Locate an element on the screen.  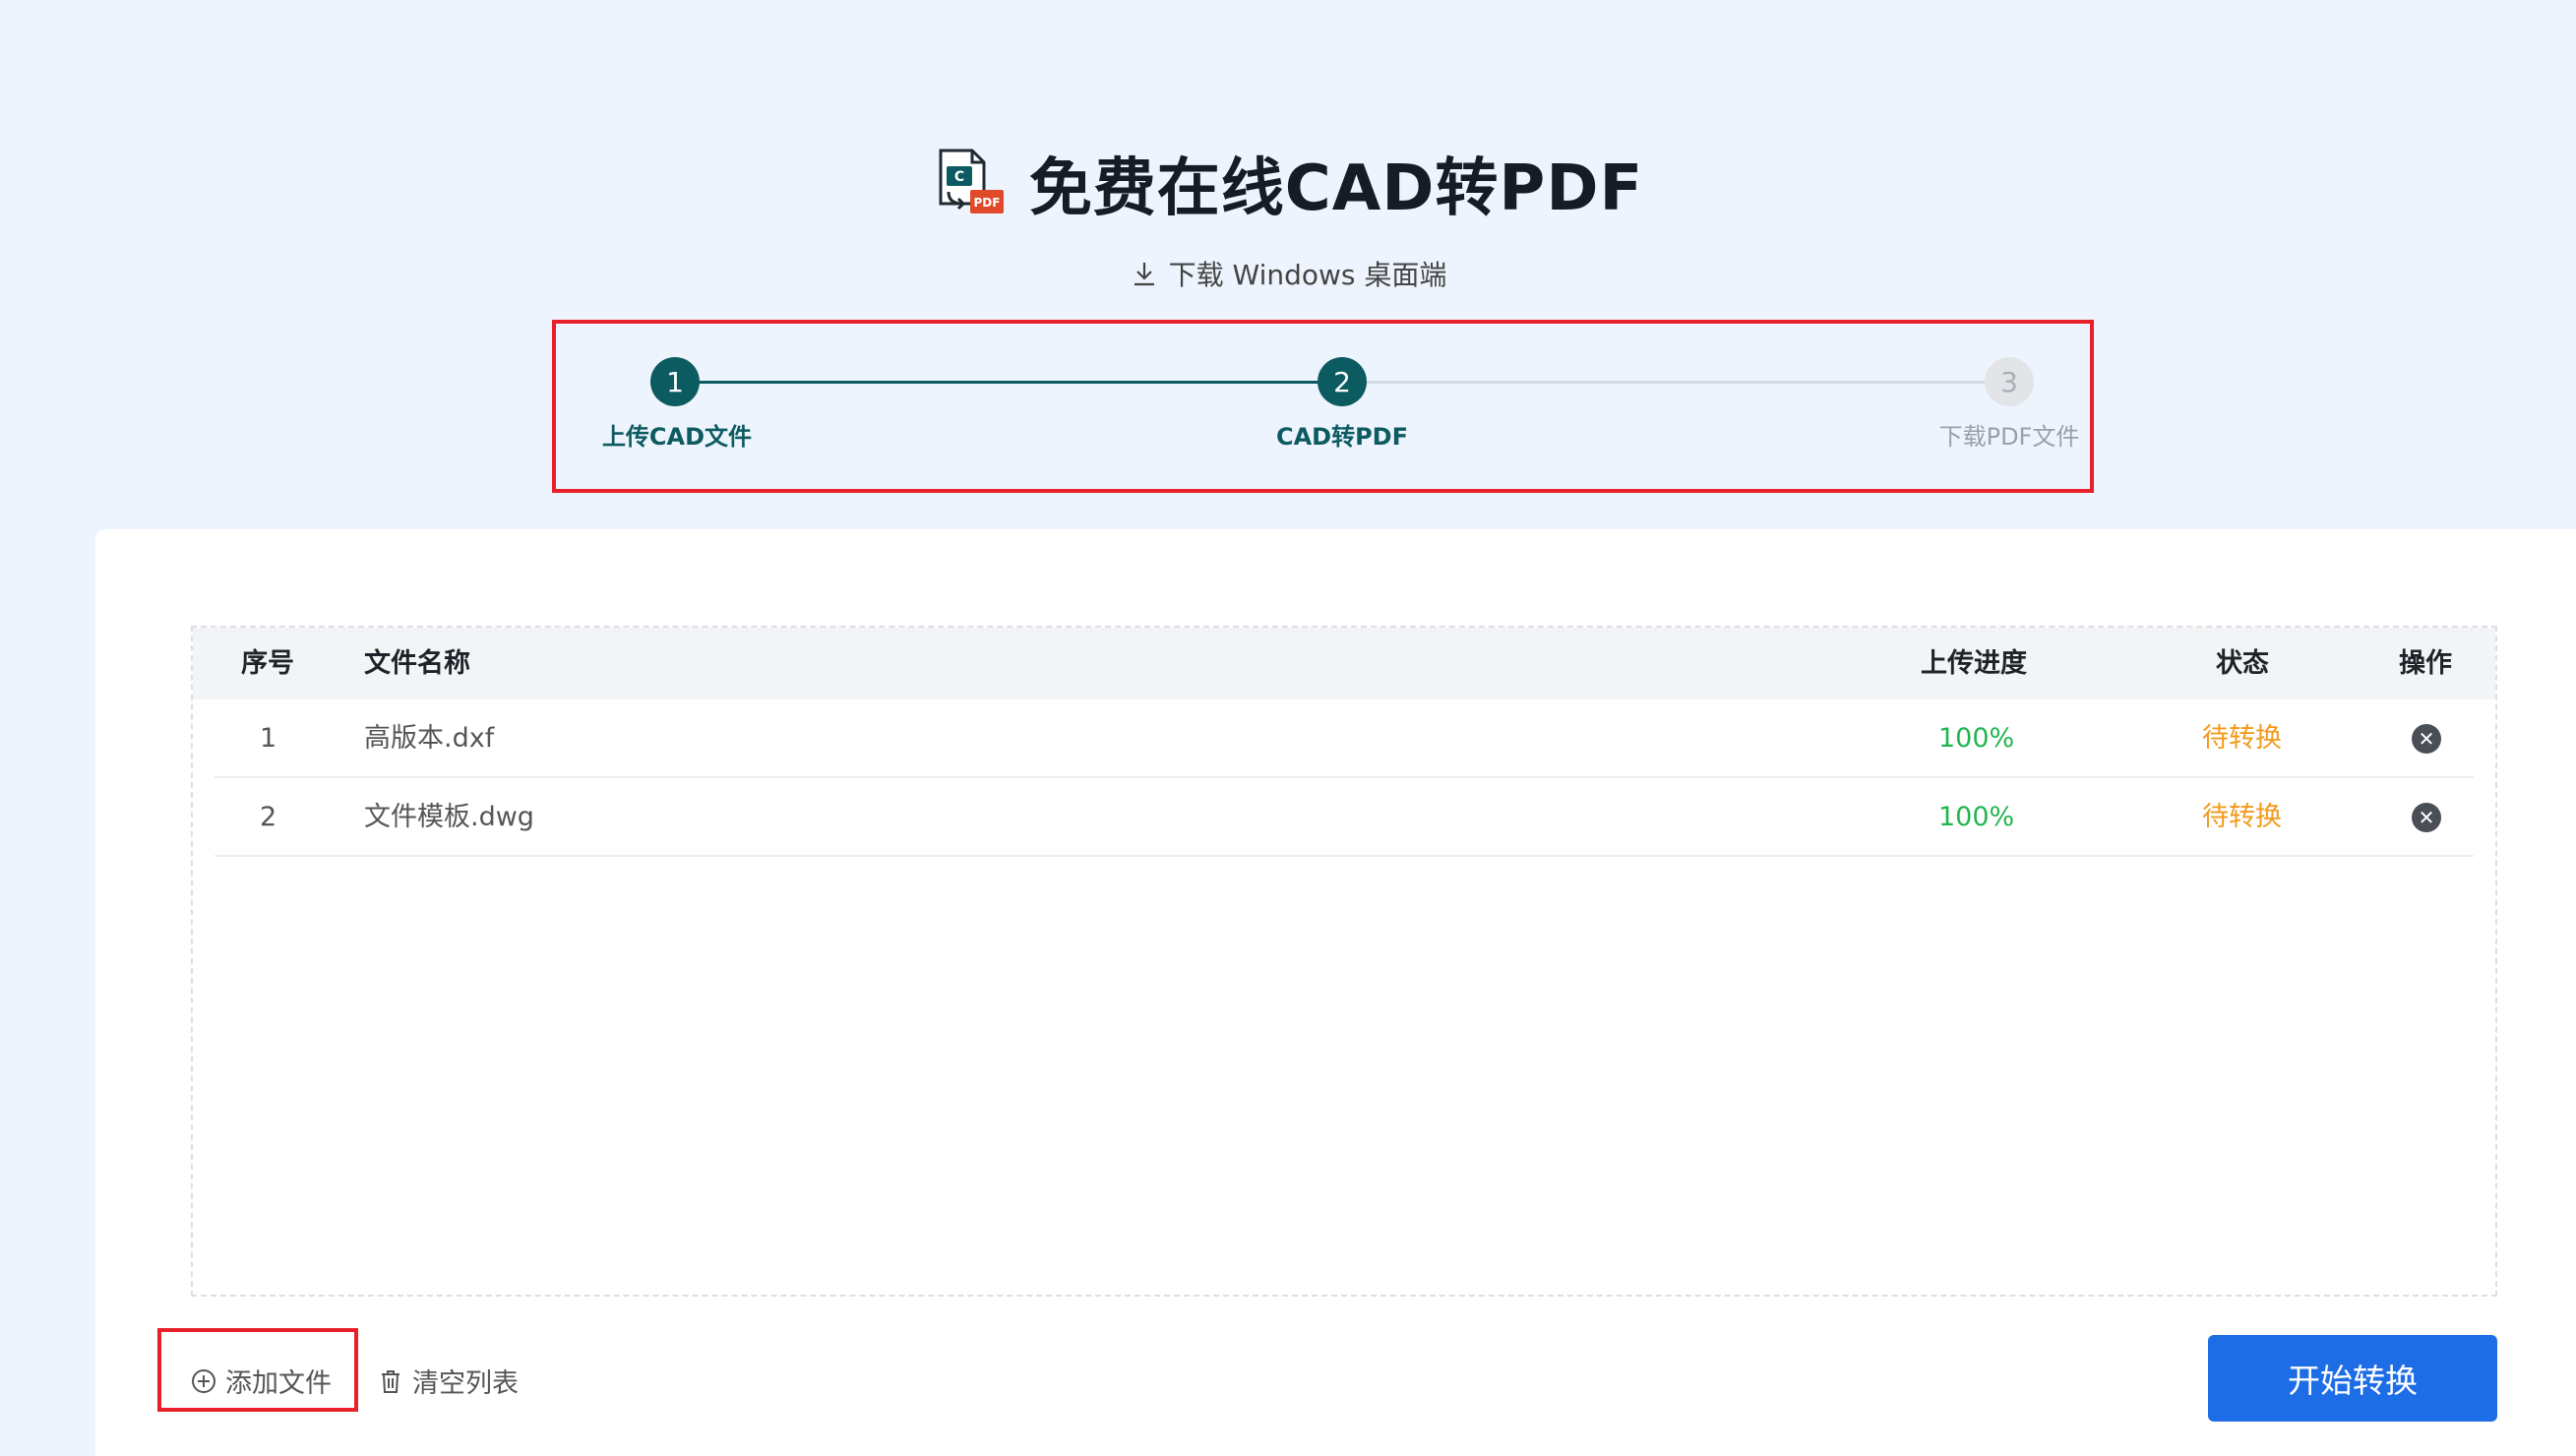
step-3-label: 下载PDF文件 is located at coordinates (2009, 437).